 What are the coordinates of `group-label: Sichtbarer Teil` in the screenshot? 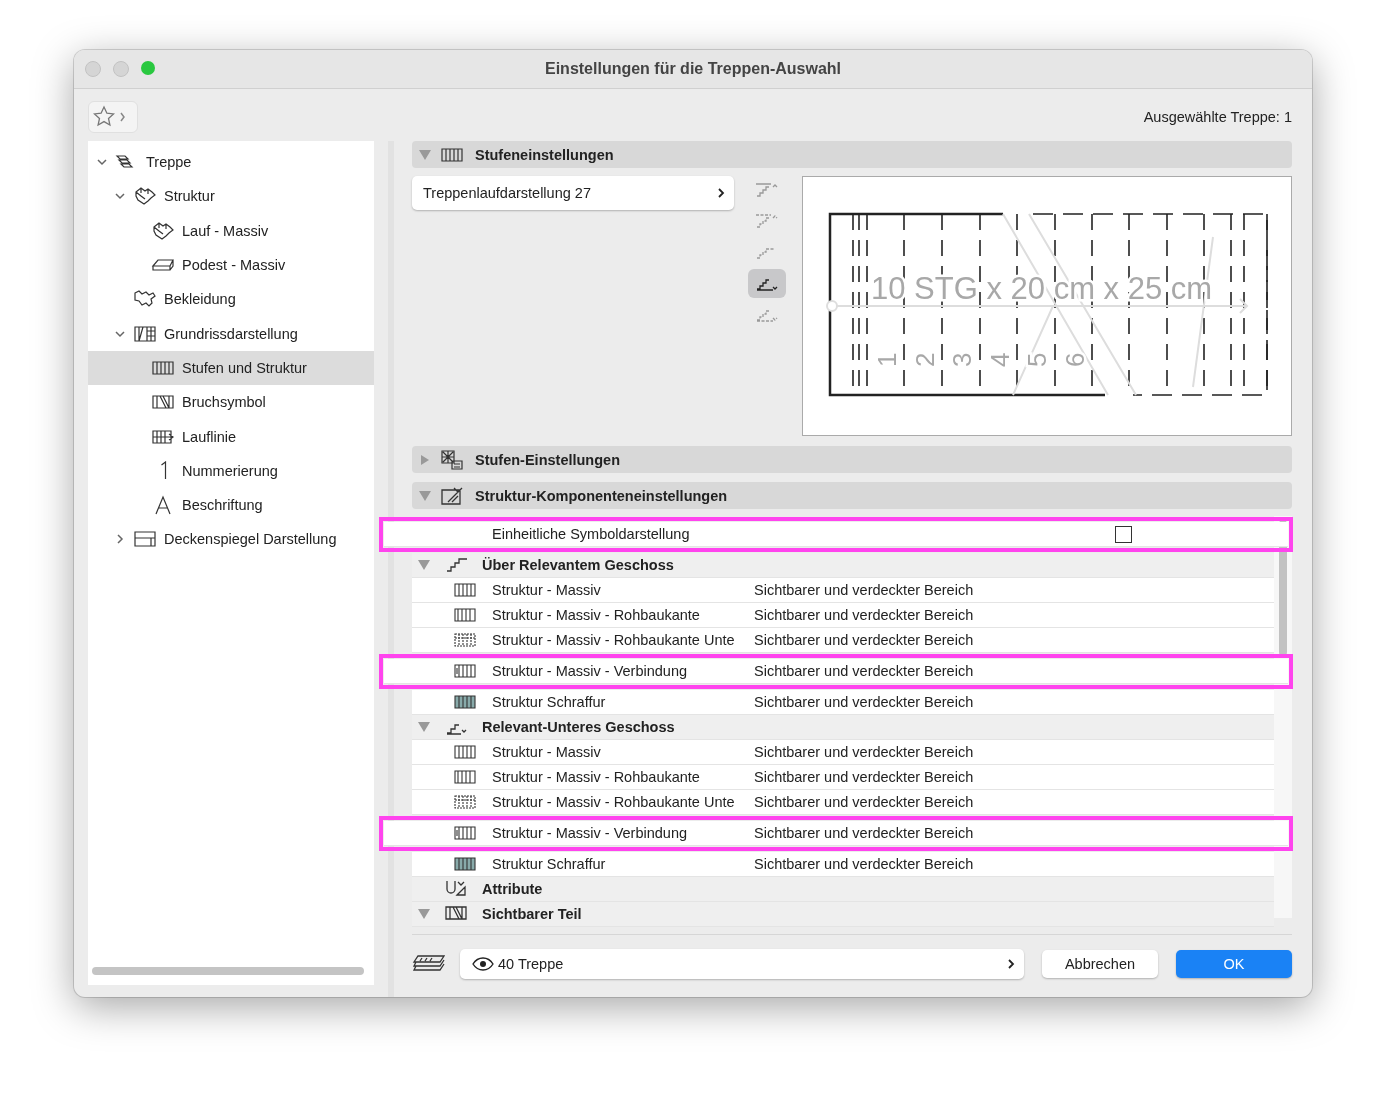 It's located at (532, 914).